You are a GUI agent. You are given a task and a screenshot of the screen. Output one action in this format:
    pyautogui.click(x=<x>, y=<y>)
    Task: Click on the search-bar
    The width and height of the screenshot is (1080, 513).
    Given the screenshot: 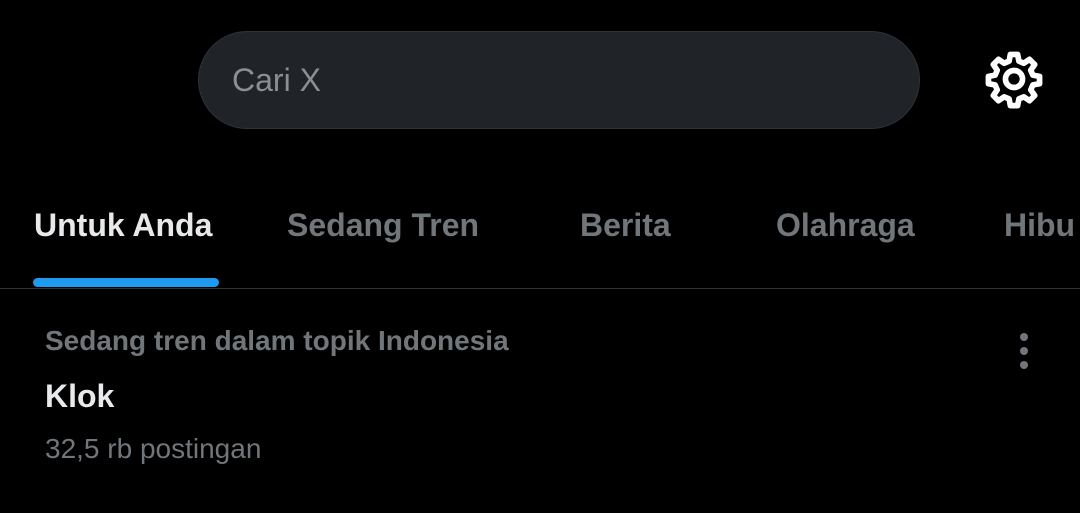 What is the action you would take?
    pyautogui.click(x=559, y=80)
    